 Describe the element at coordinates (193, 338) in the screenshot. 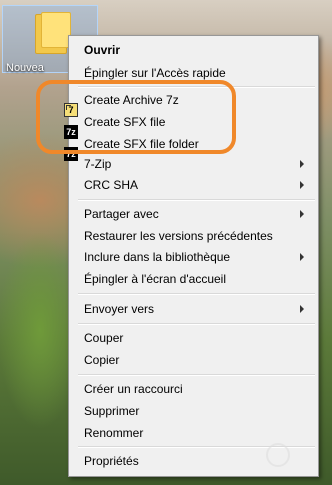

I see `menu-item-cut: Couper` at that location.